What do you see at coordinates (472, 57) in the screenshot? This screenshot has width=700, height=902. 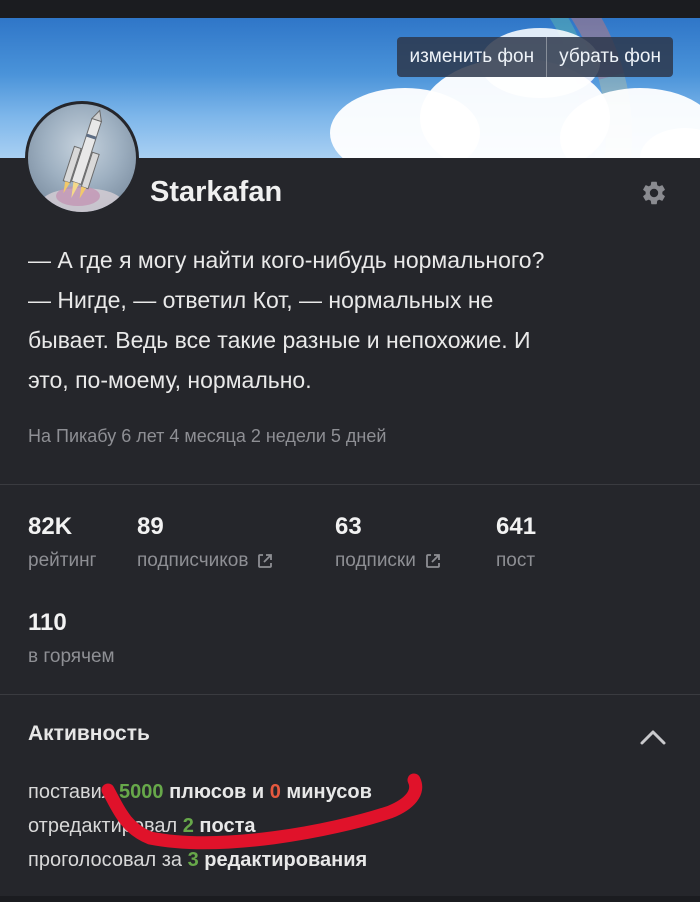 I see `change-background-button: изменить фон` at bounding box center [472, 57].